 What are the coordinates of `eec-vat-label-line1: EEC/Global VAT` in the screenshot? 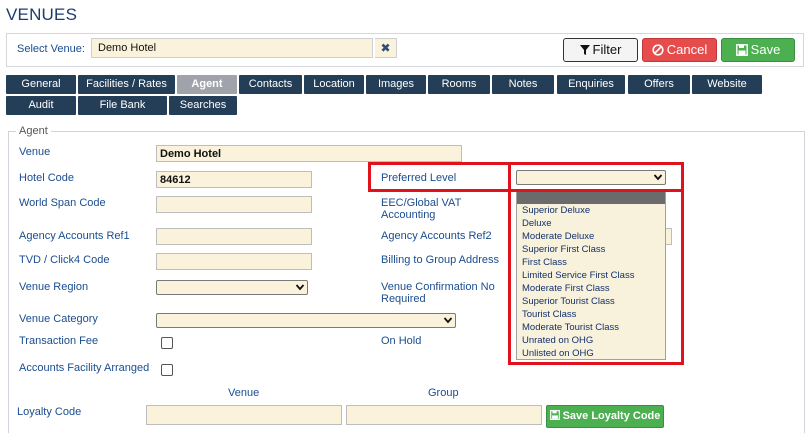 It's located at (421, 203).